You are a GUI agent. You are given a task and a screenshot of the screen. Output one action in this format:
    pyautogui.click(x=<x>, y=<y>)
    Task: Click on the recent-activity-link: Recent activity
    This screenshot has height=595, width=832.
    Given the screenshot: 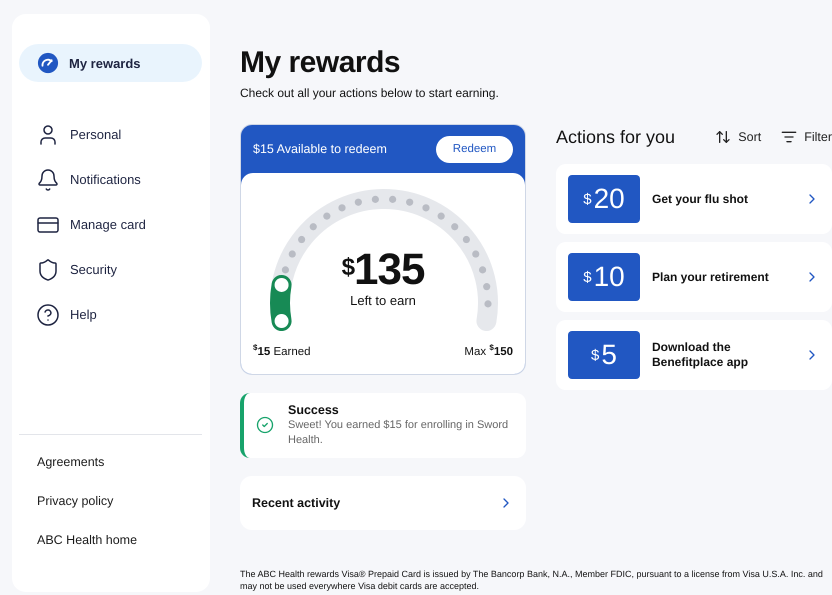 What is the action you would take?
    pyautogui.click(x=383, y=503)
    